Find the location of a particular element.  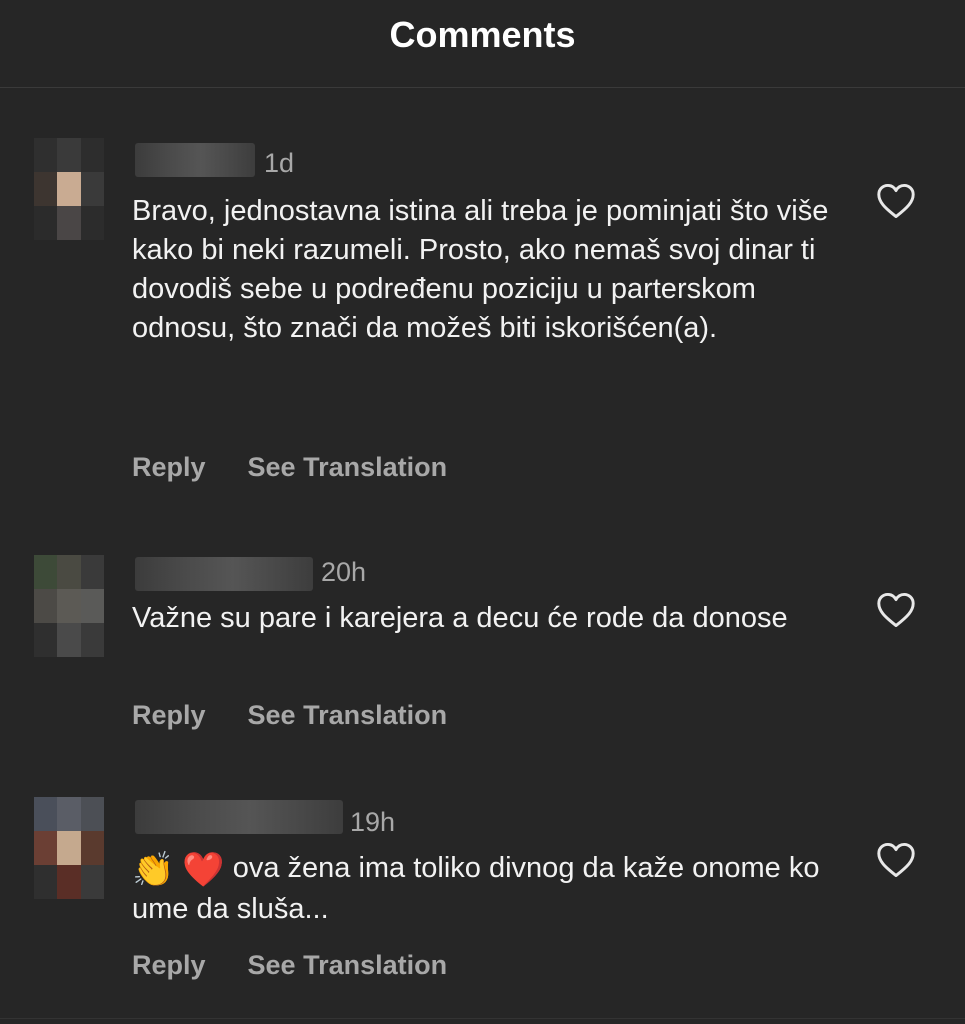

comment-timestamp: 20h is located at coordinates (344, 572).